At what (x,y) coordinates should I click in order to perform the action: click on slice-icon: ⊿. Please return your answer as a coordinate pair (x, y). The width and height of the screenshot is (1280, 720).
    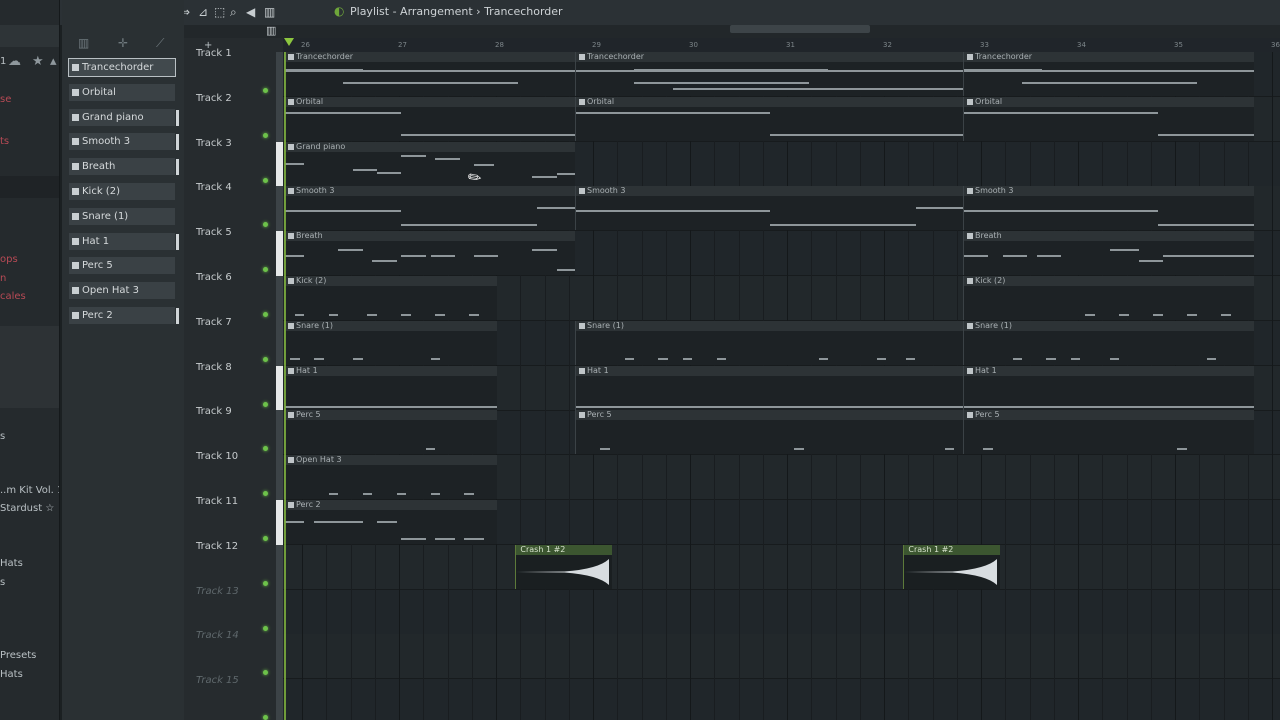
    Looking at the image, I should click on (203, 12).